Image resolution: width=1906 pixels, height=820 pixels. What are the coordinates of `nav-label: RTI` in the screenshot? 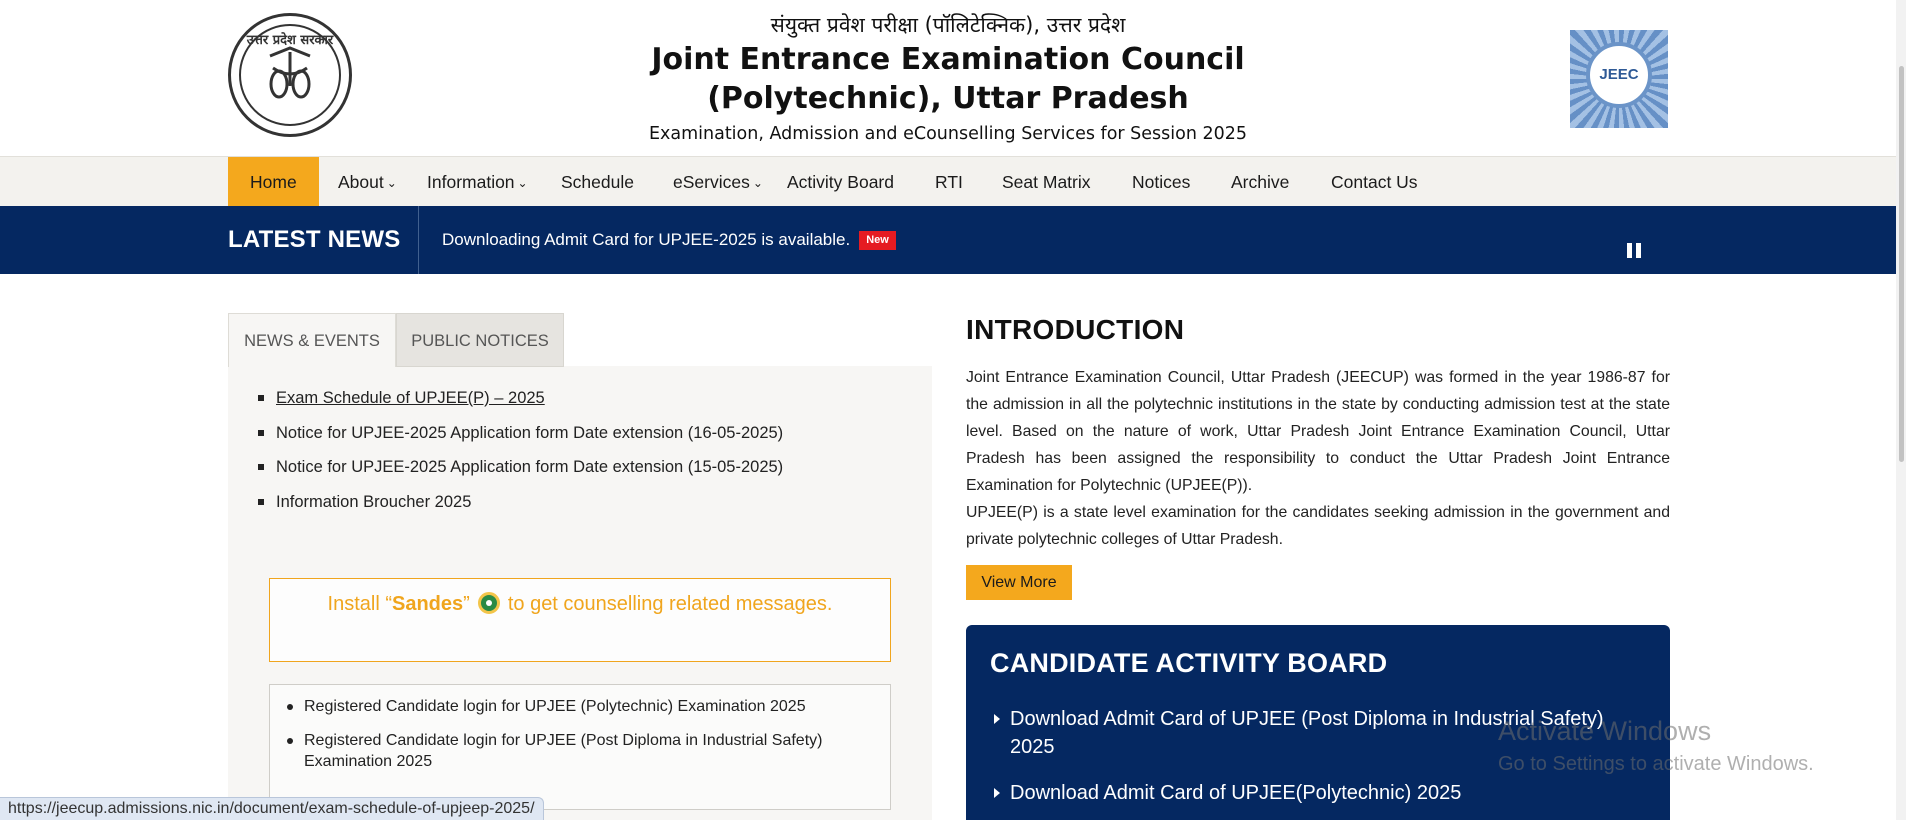 It's located at (949, 182).